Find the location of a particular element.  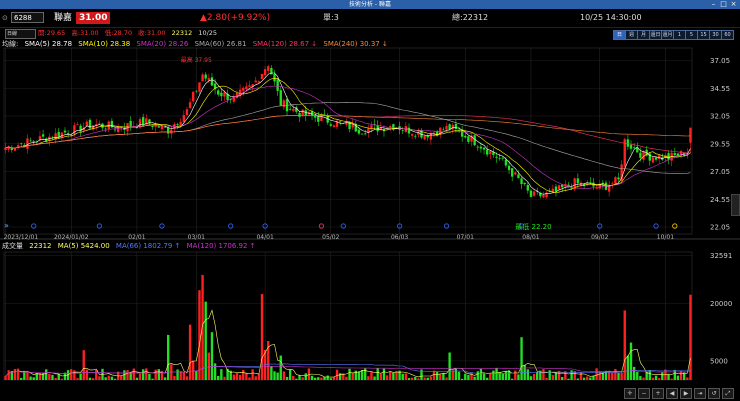

end-icon: ⇥ is located at coordinates (700, 393).